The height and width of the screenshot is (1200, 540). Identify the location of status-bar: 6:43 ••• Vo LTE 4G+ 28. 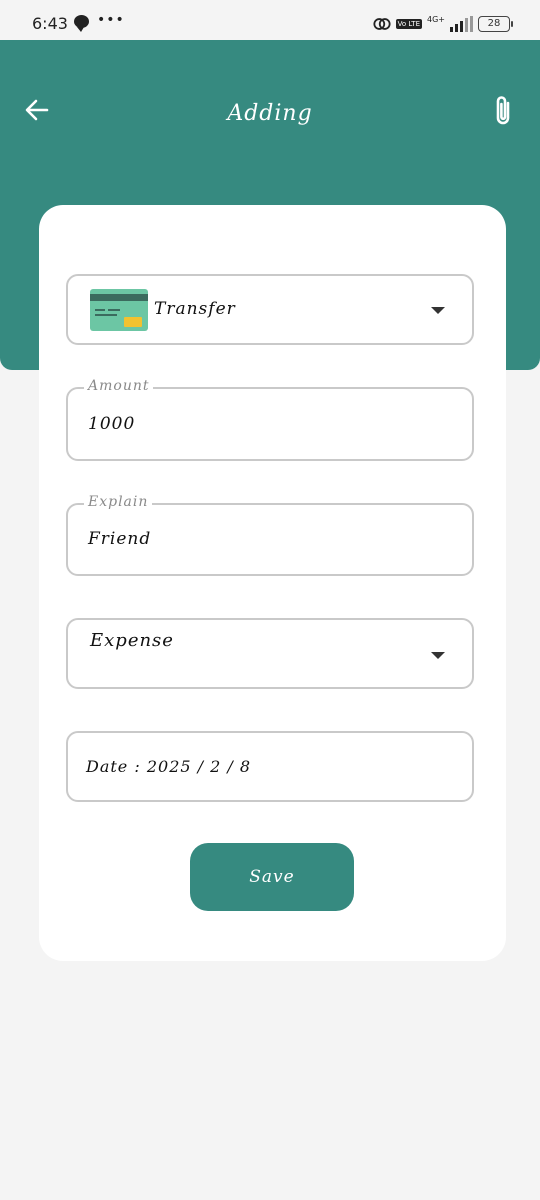
(270, 20).